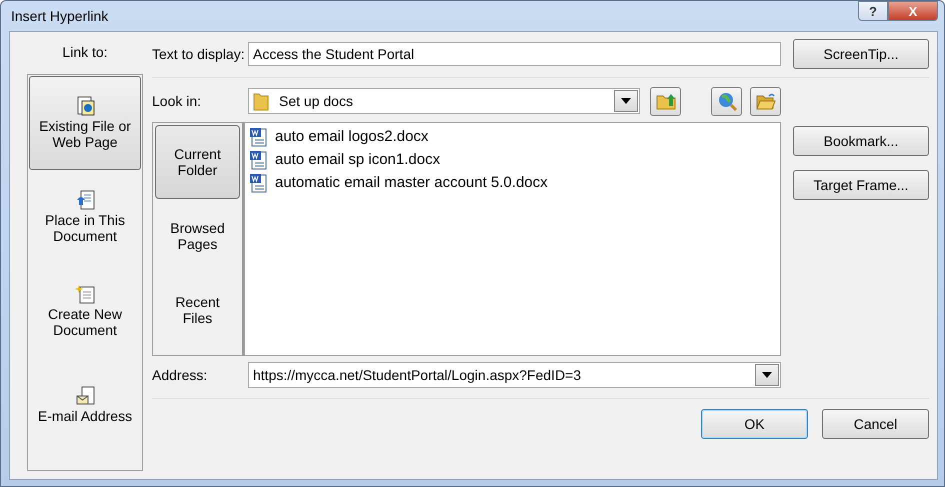 This screenshot has width=945, height=487. I want to click on browse-tab: Recent Files, so click(197, 310).